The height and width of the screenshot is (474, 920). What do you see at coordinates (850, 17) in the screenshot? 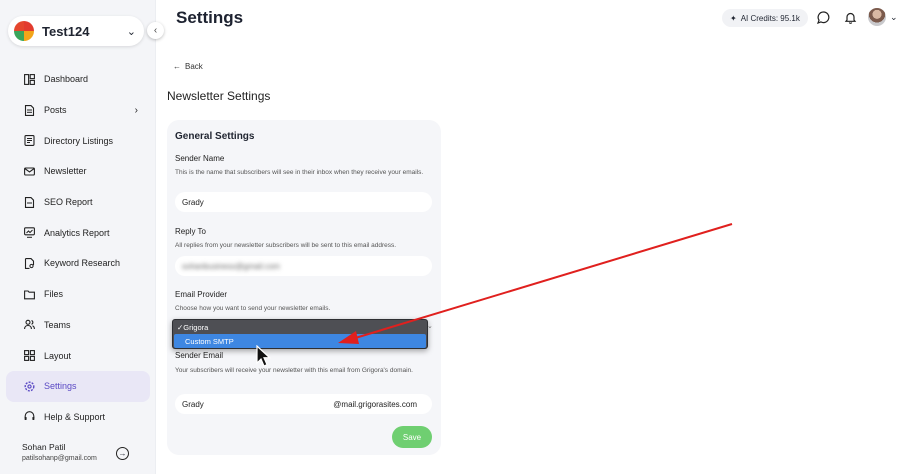
I see `bell-icon` at bounding box center [850, 17].